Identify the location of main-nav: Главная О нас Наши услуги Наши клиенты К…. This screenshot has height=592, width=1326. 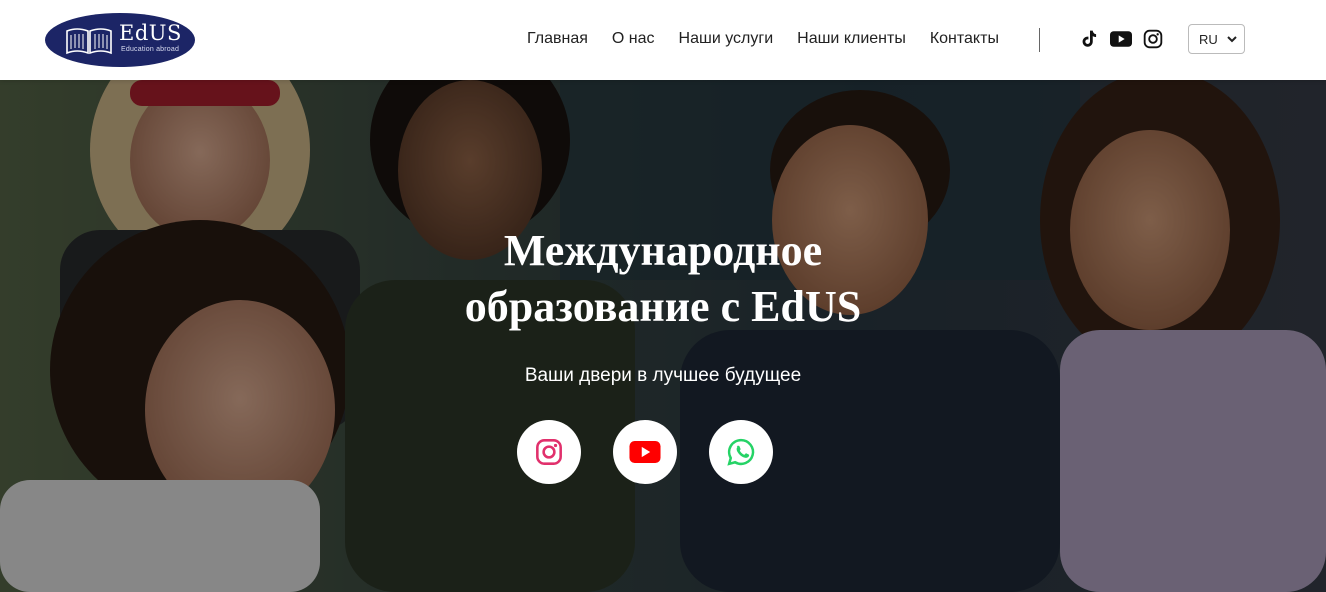
(763, 39).